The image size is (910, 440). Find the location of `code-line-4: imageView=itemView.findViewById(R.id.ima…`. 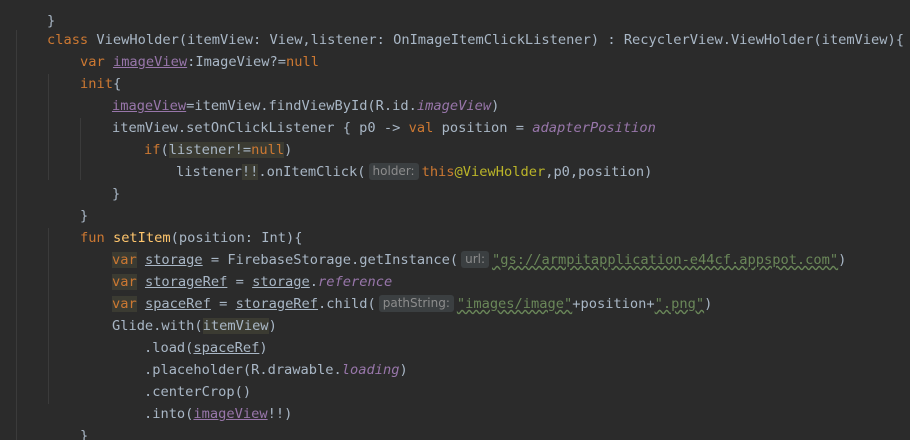

code-line-4: imageView=itemView.findViewById(R.id.ima… is located at coordinates (289, 93).